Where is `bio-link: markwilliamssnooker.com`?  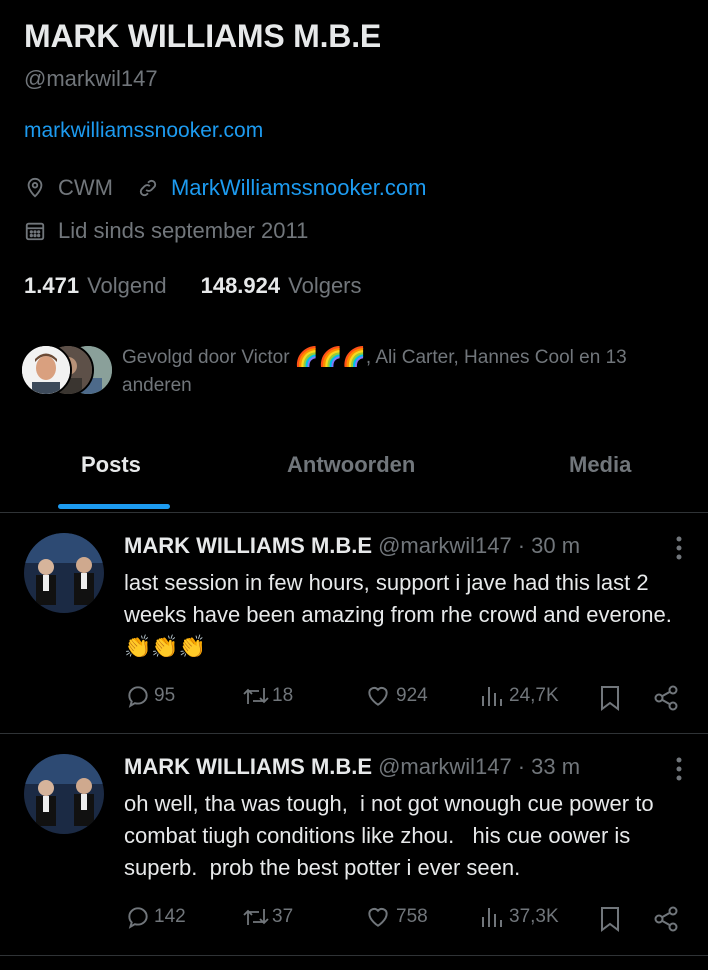 bio-link: markwilliamssnooker.com is located at coordinates (143, 131).